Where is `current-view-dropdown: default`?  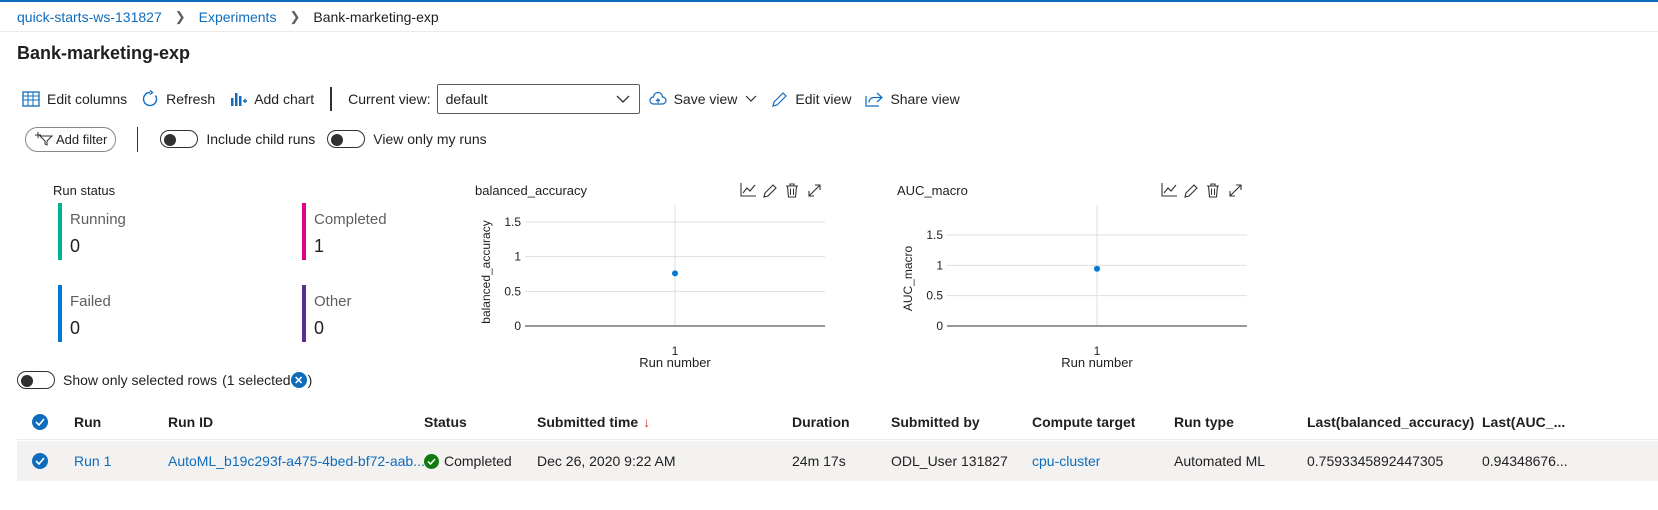 current-view-dropdown: default is located at coordinates (538, 99).